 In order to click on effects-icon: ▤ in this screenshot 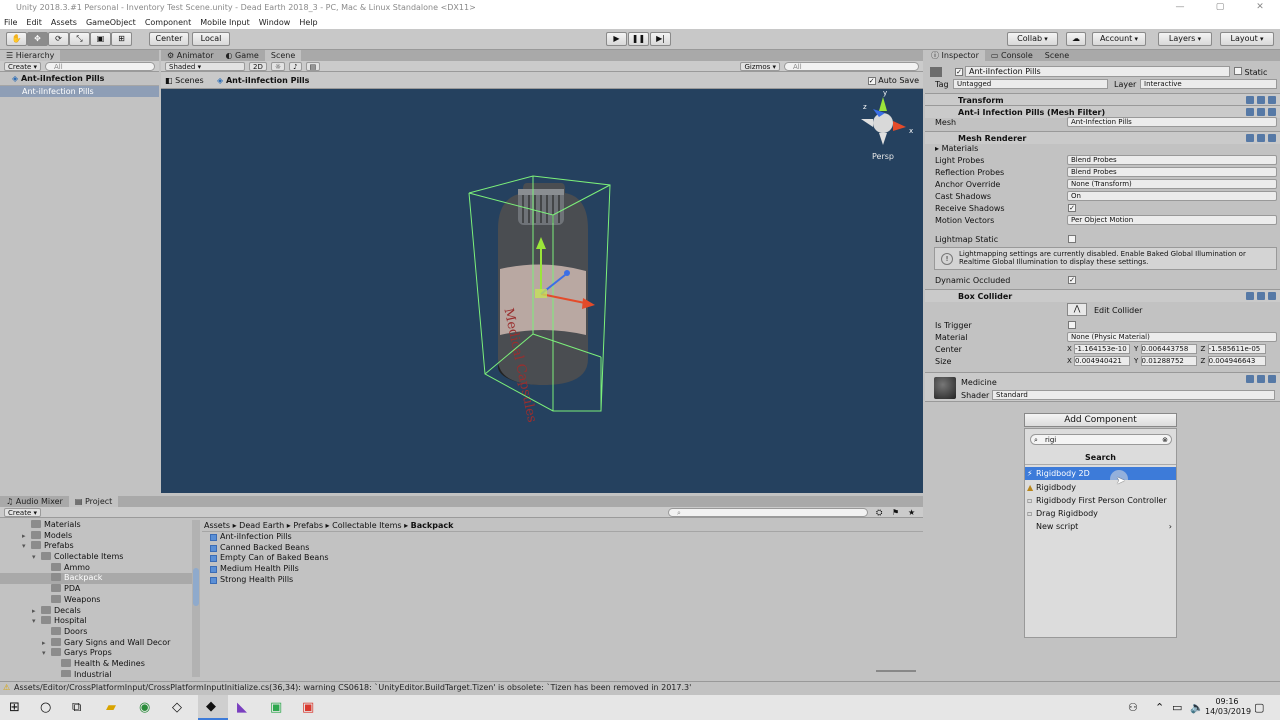, I will do `click(313, 66)`.